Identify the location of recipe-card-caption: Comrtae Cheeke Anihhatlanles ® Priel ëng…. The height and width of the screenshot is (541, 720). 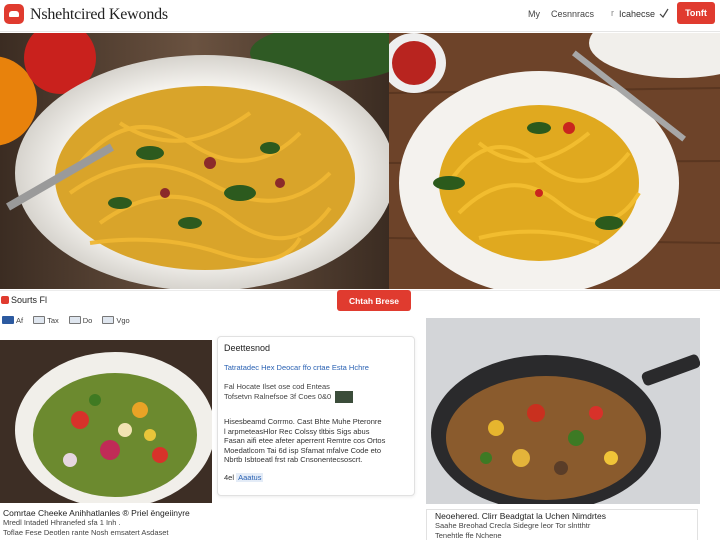
(108, 523).